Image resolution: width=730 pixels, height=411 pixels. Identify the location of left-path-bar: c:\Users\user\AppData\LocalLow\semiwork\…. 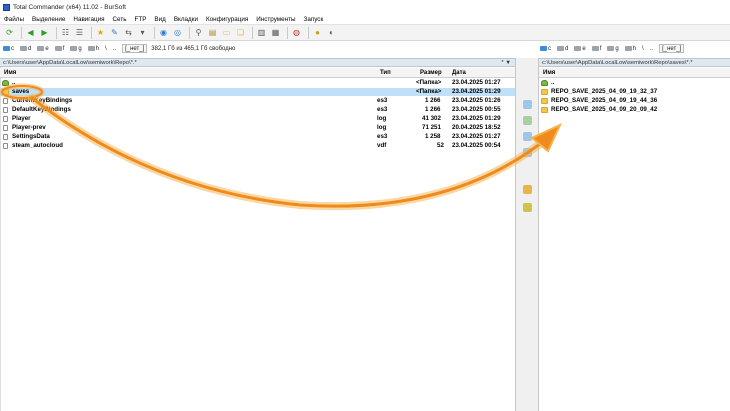
(257, 62).